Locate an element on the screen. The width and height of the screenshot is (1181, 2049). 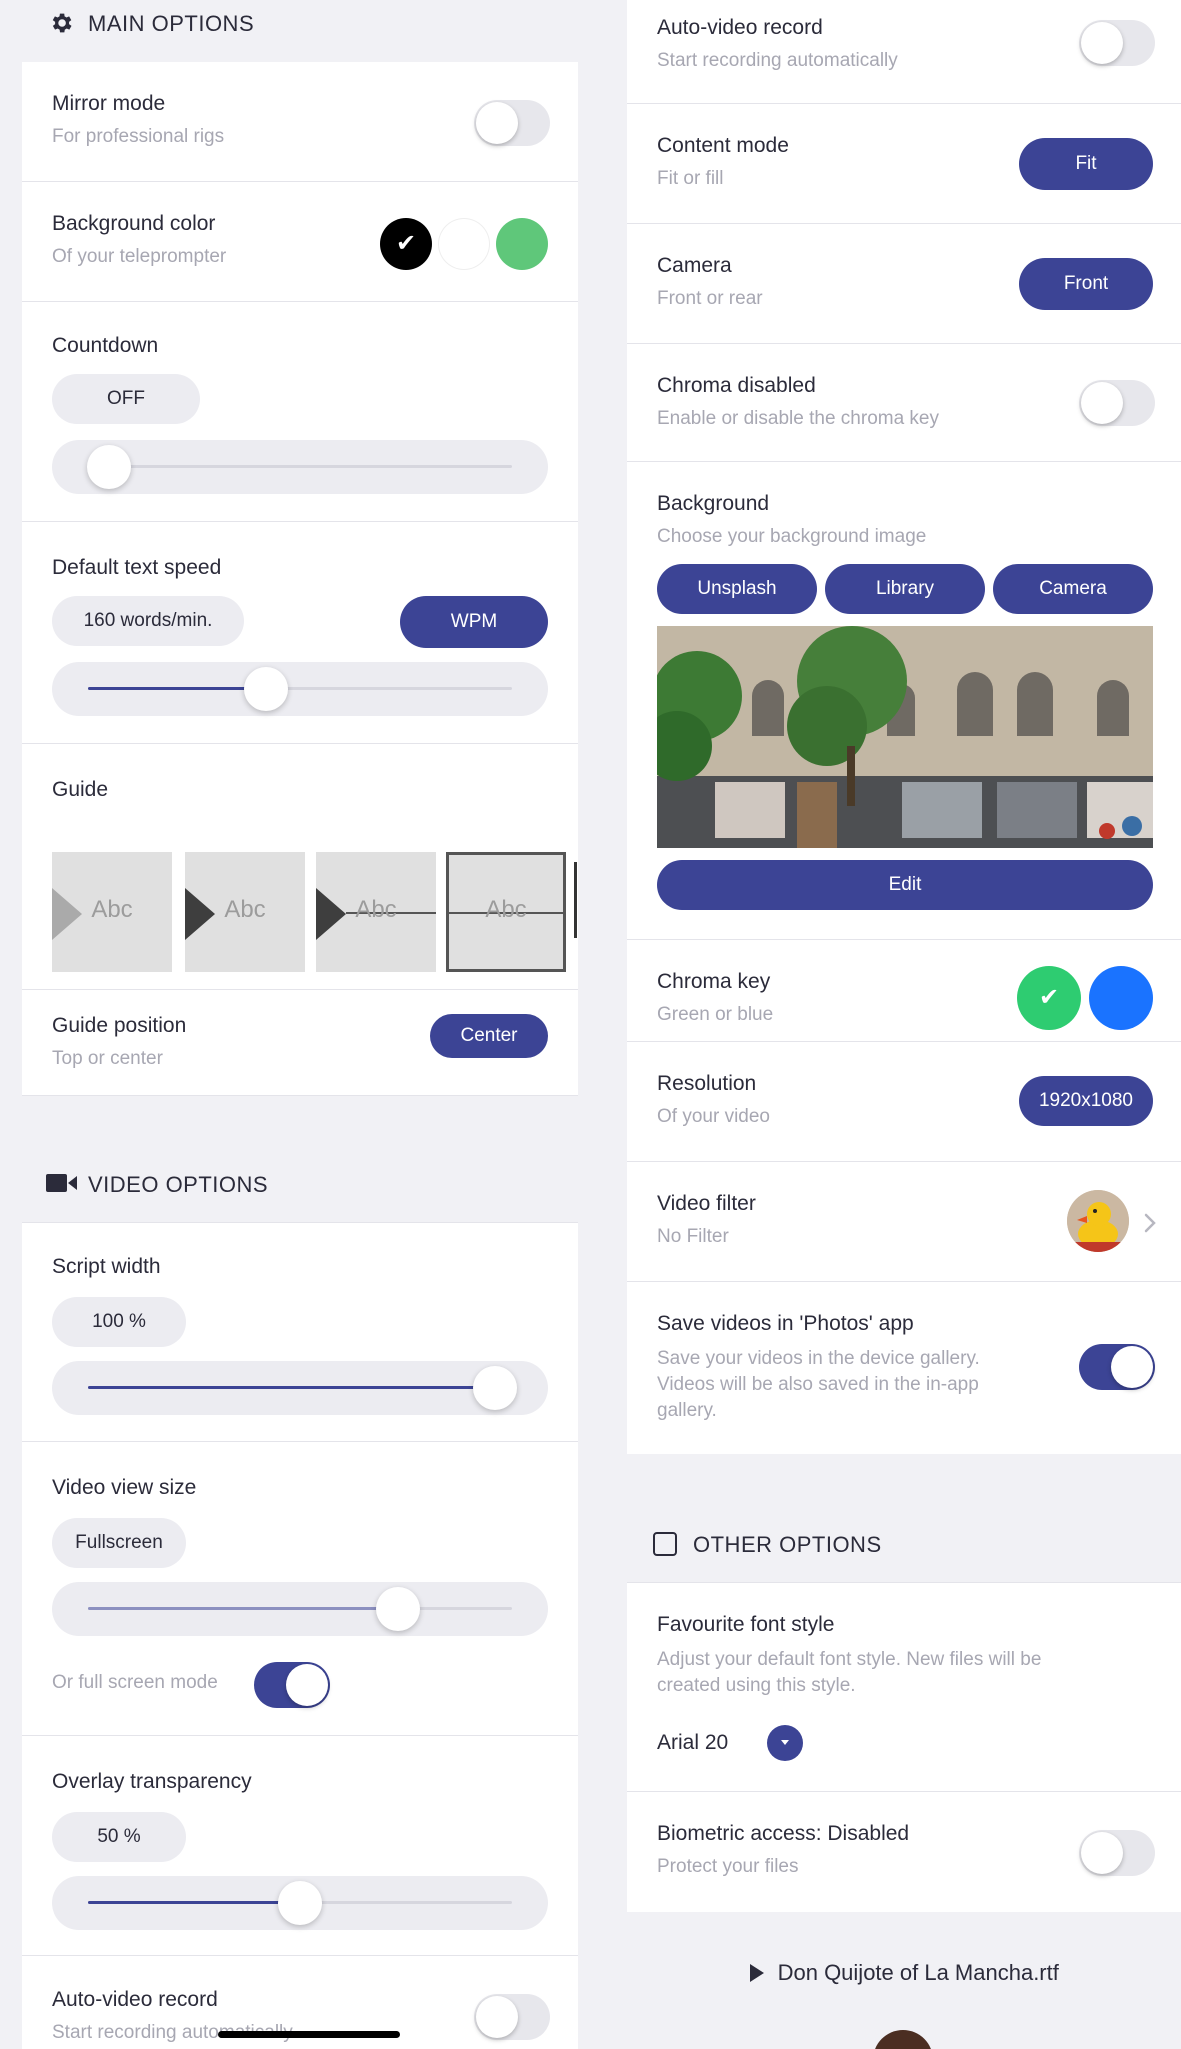
auto-video-record-toggle-left is located at coordinates (512, 2017).